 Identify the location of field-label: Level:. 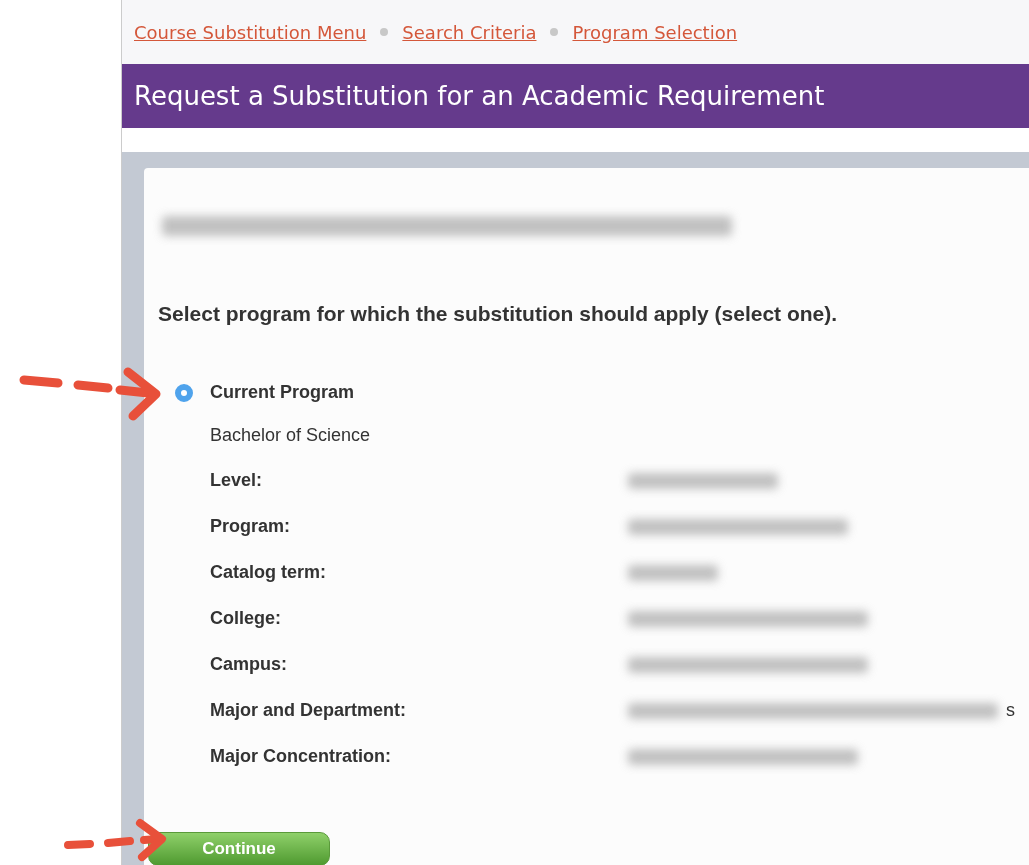
(237, 480).